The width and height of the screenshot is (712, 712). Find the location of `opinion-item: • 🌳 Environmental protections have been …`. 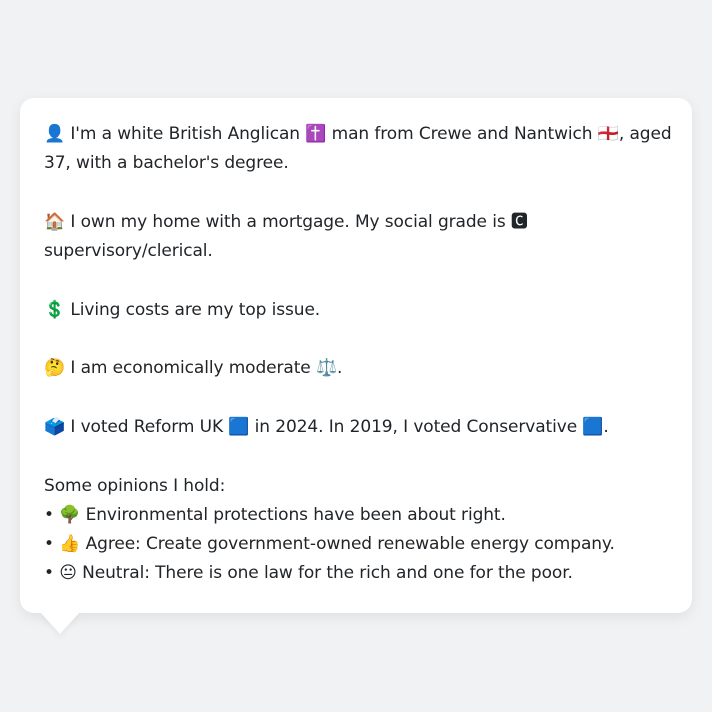

opinion-item: • 🌳 Environmental protections have been … is located at coordinates (275, 514).